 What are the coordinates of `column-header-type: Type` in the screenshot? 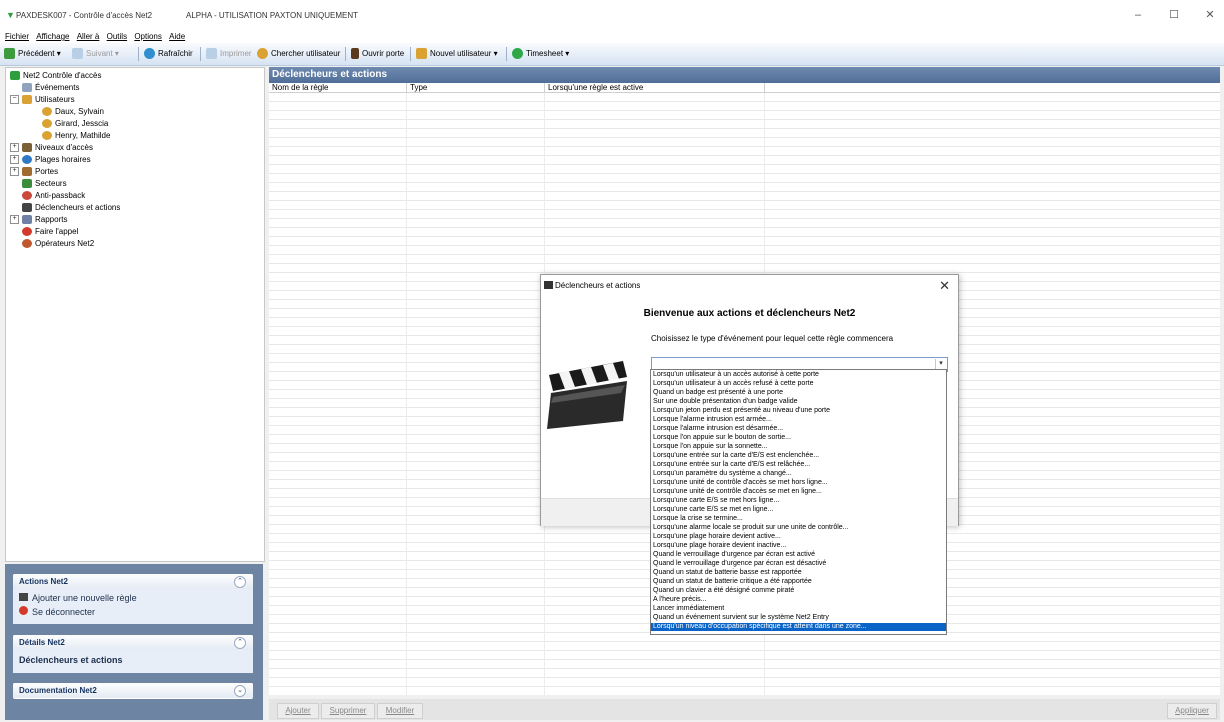 It's located at (476, 88).